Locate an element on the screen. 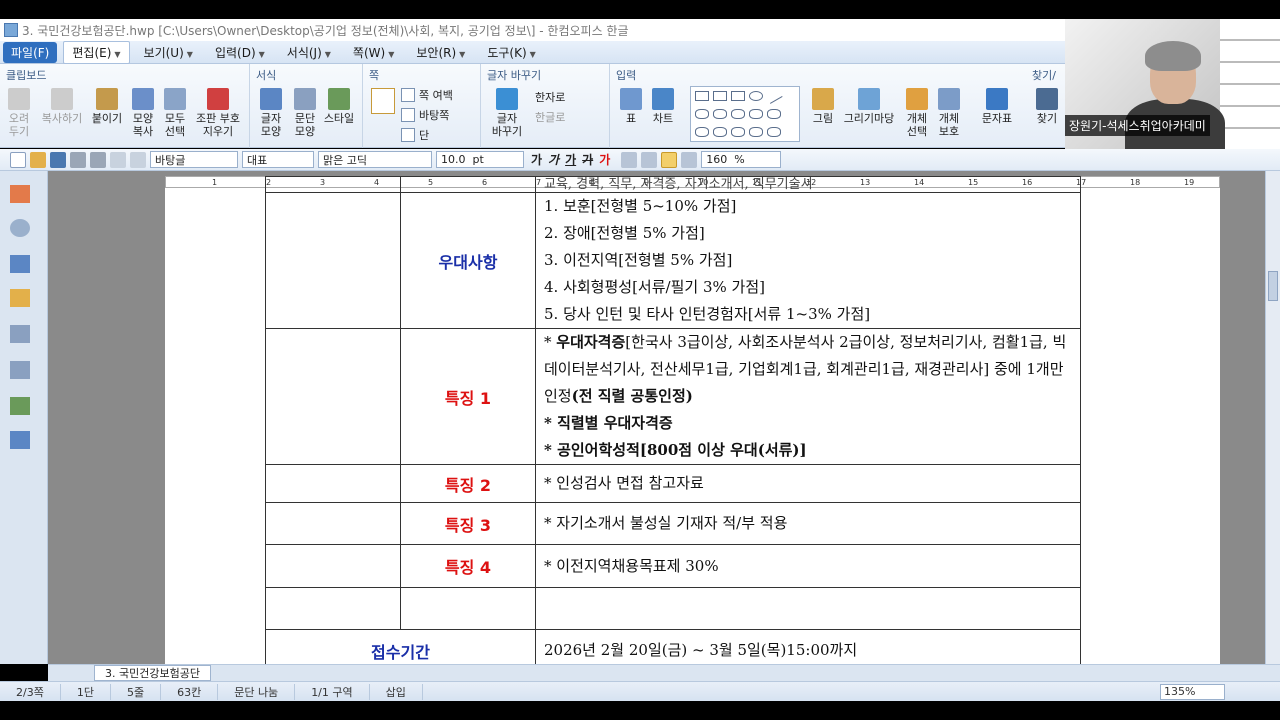  tab-document: 3. 국민건강보험공단 is located at coordinates (152, 673).